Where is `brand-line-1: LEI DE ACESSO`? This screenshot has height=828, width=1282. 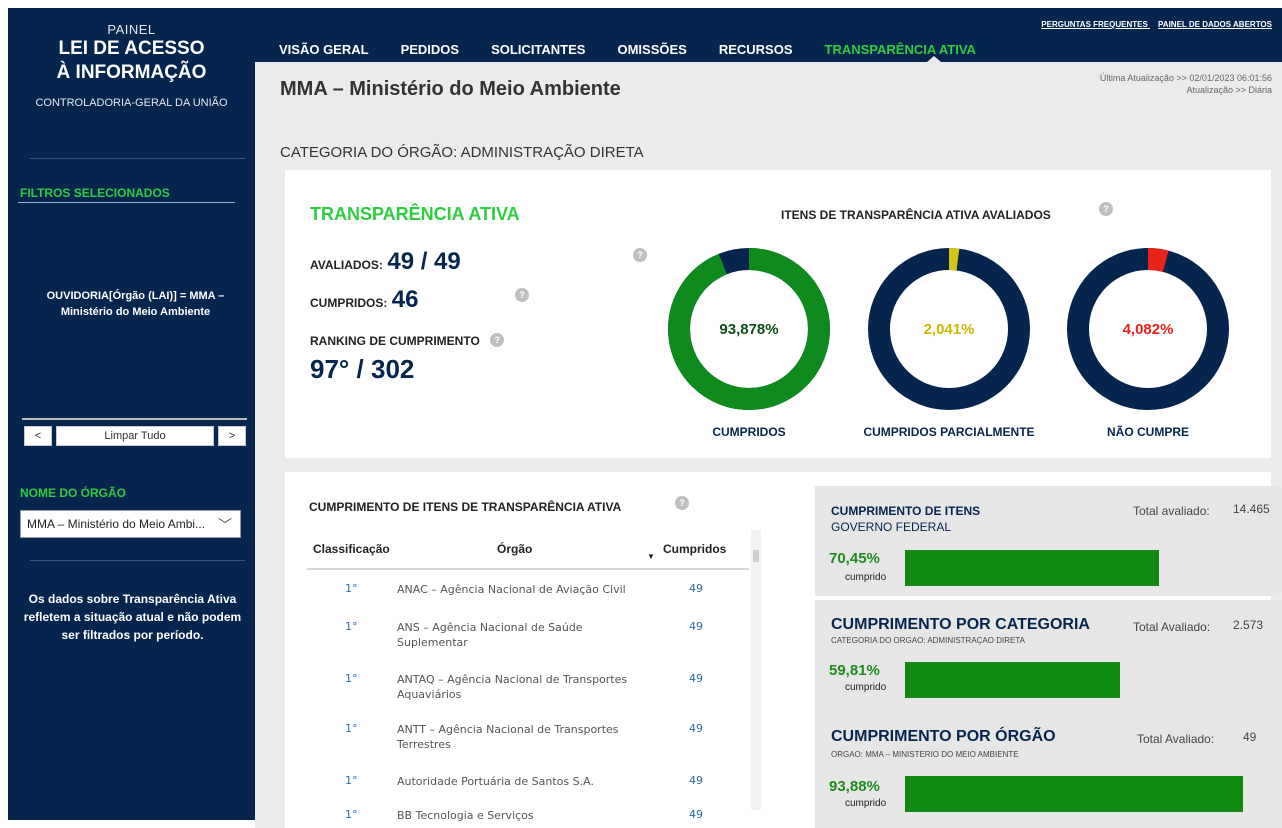
brand-line-1: LEI DE ACESSO is located at coordinates (131, 48).